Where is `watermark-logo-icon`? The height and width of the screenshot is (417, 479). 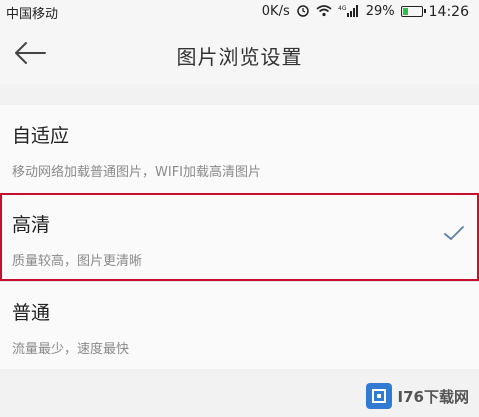 watermark-logo-icon is located at coordinates (378, 396).